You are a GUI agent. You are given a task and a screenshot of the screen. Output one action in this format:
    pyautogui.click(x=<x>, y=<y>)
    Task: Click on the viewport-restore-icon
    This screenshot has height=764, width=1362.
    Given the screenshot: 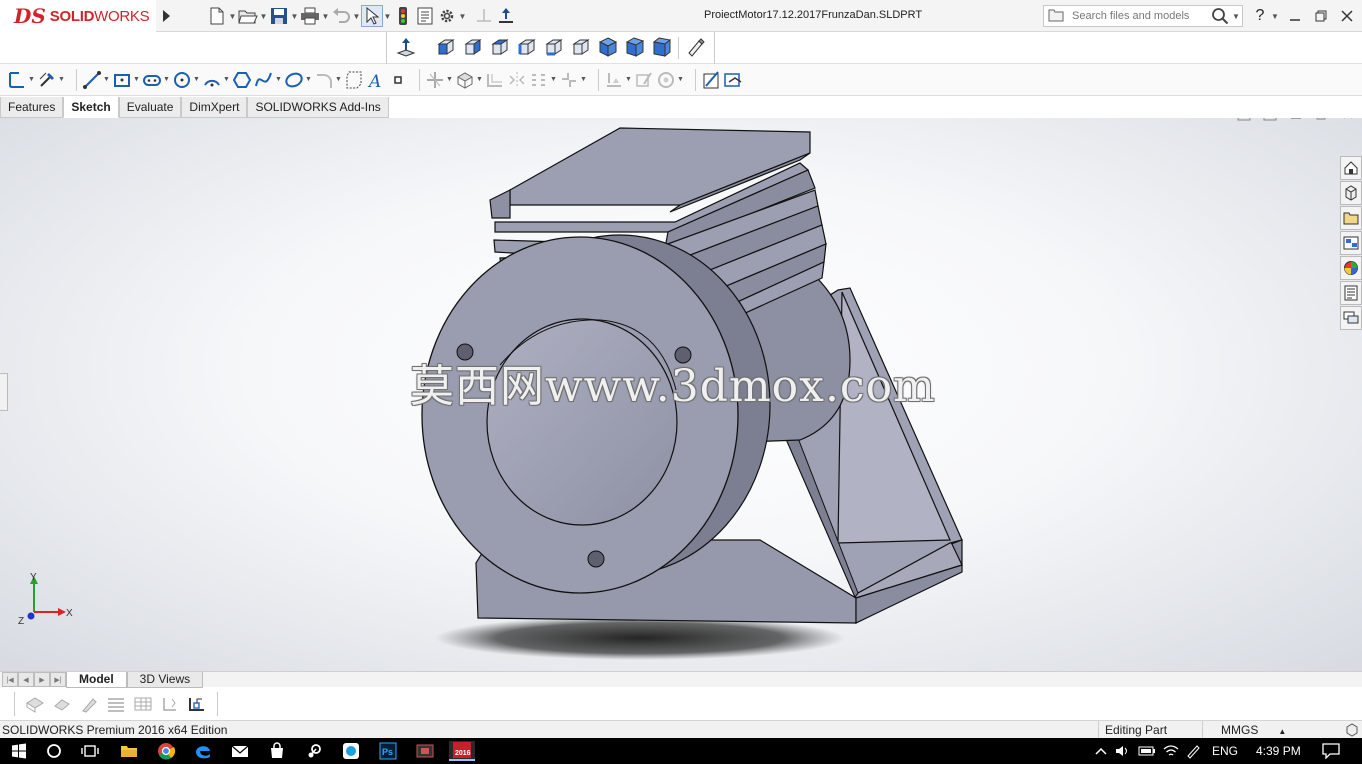 What is the action you would take?
    pyautogui.click(x=1322, y=120)
    